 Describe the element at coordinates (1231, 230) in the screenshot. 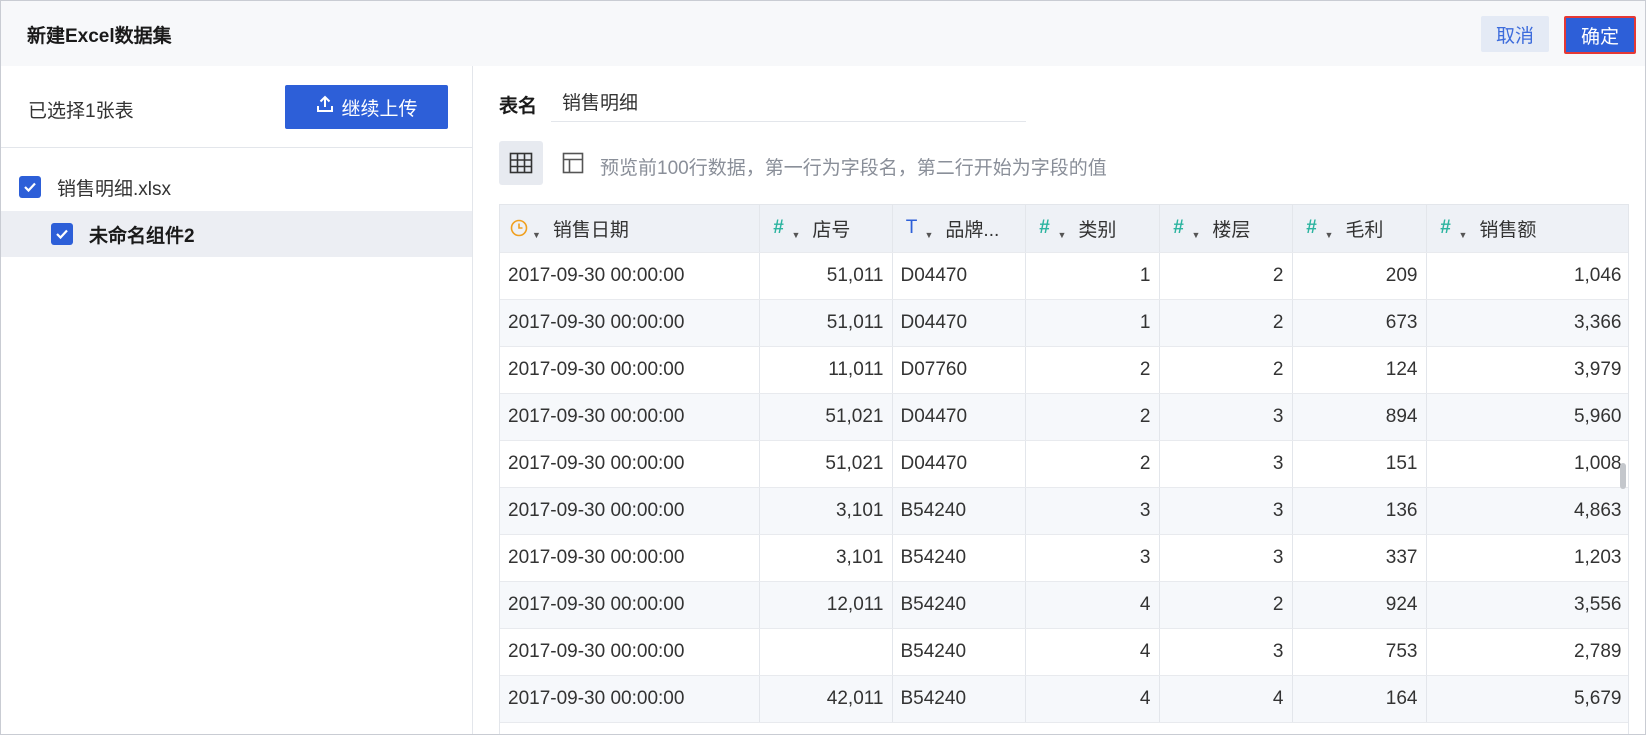

I see `column-label: 楼层` at that location.